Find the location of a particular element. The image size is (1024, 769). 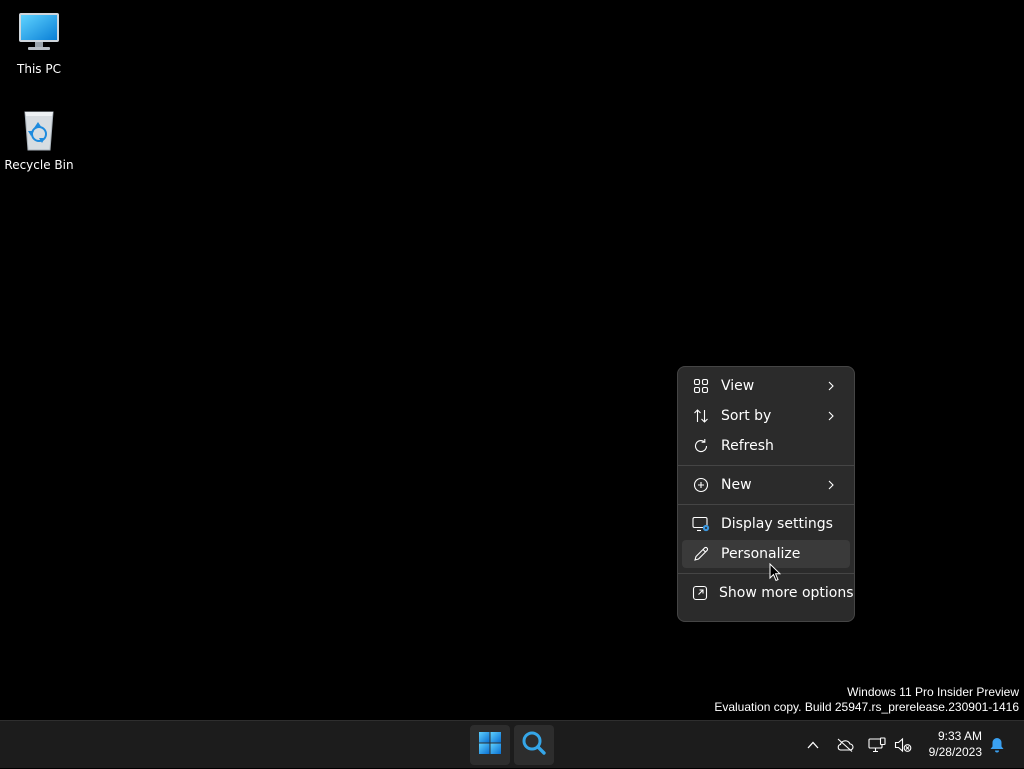

desktop-icon-recycle-bin: Recycle Bin is located at coordinates (39, 139).